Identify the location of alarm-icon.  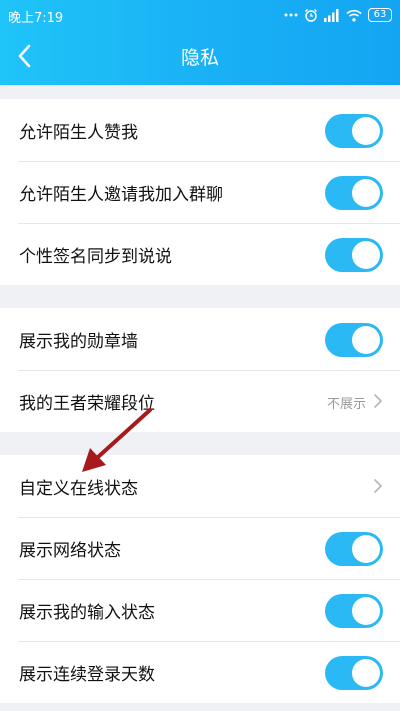
(311, 15).